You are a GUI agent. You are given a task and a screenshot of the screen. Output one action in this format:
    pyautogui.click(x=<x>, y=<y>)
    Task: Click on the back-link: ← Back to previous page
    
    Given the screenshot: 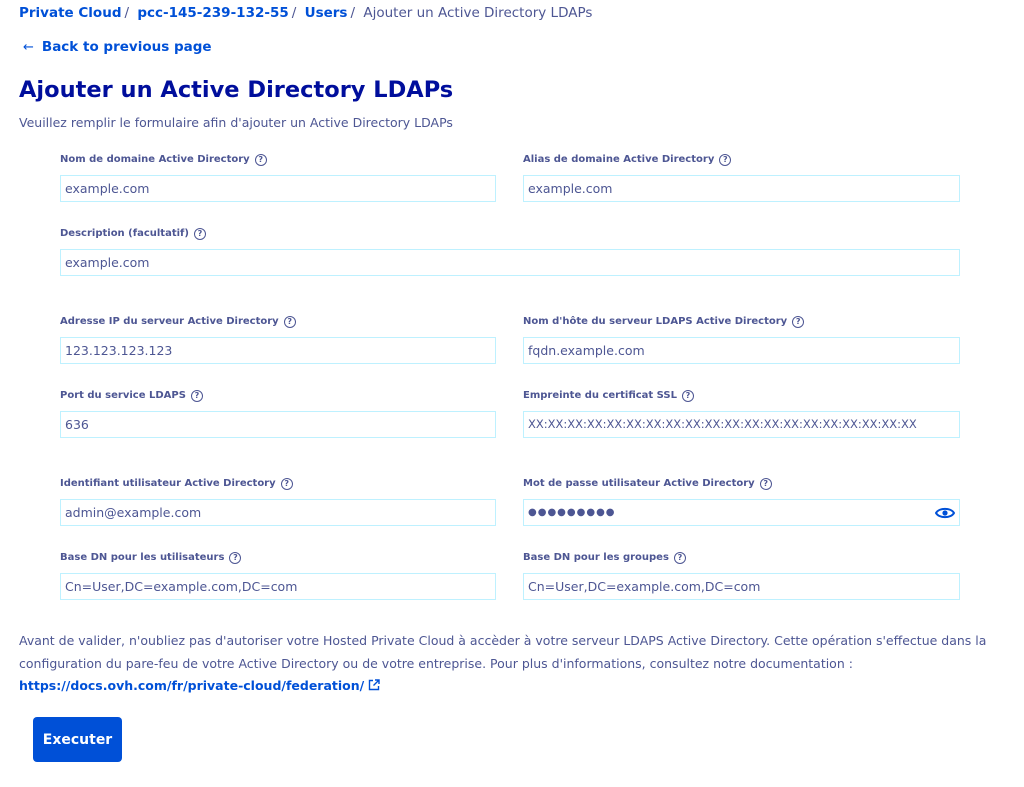 What is the action you would take?
    pyautogui.click(x=117, y=47)
    